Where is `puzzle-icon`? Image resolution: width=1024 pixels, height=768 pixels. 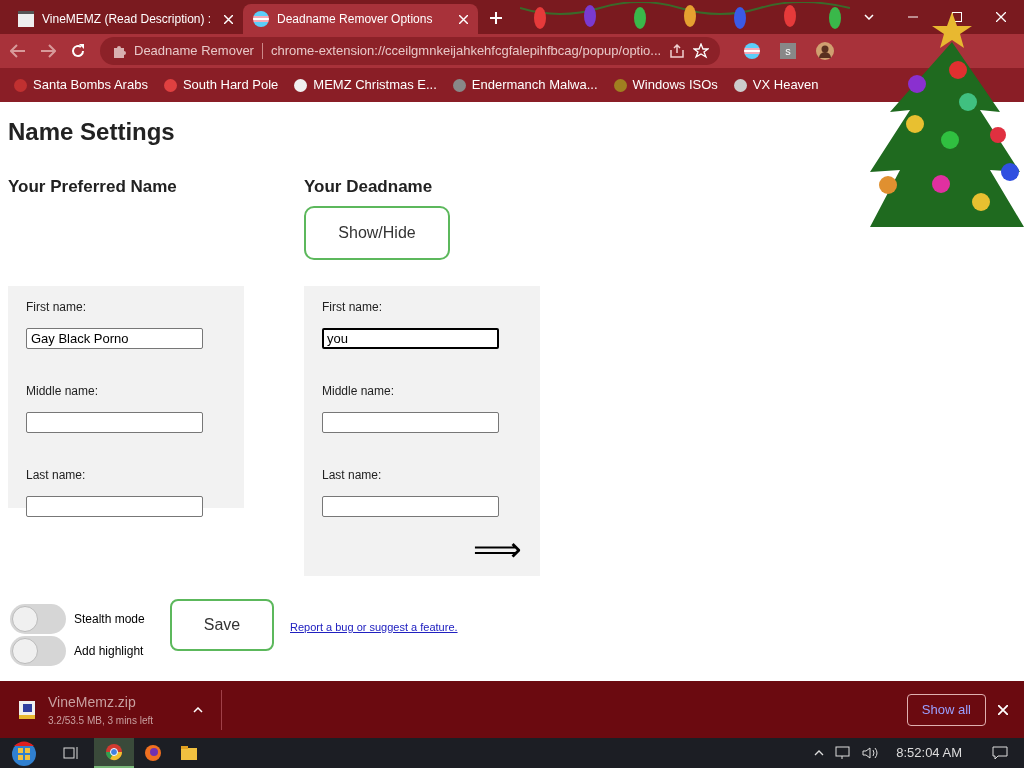 puzzle-icon is located at coordinates (119, 51).